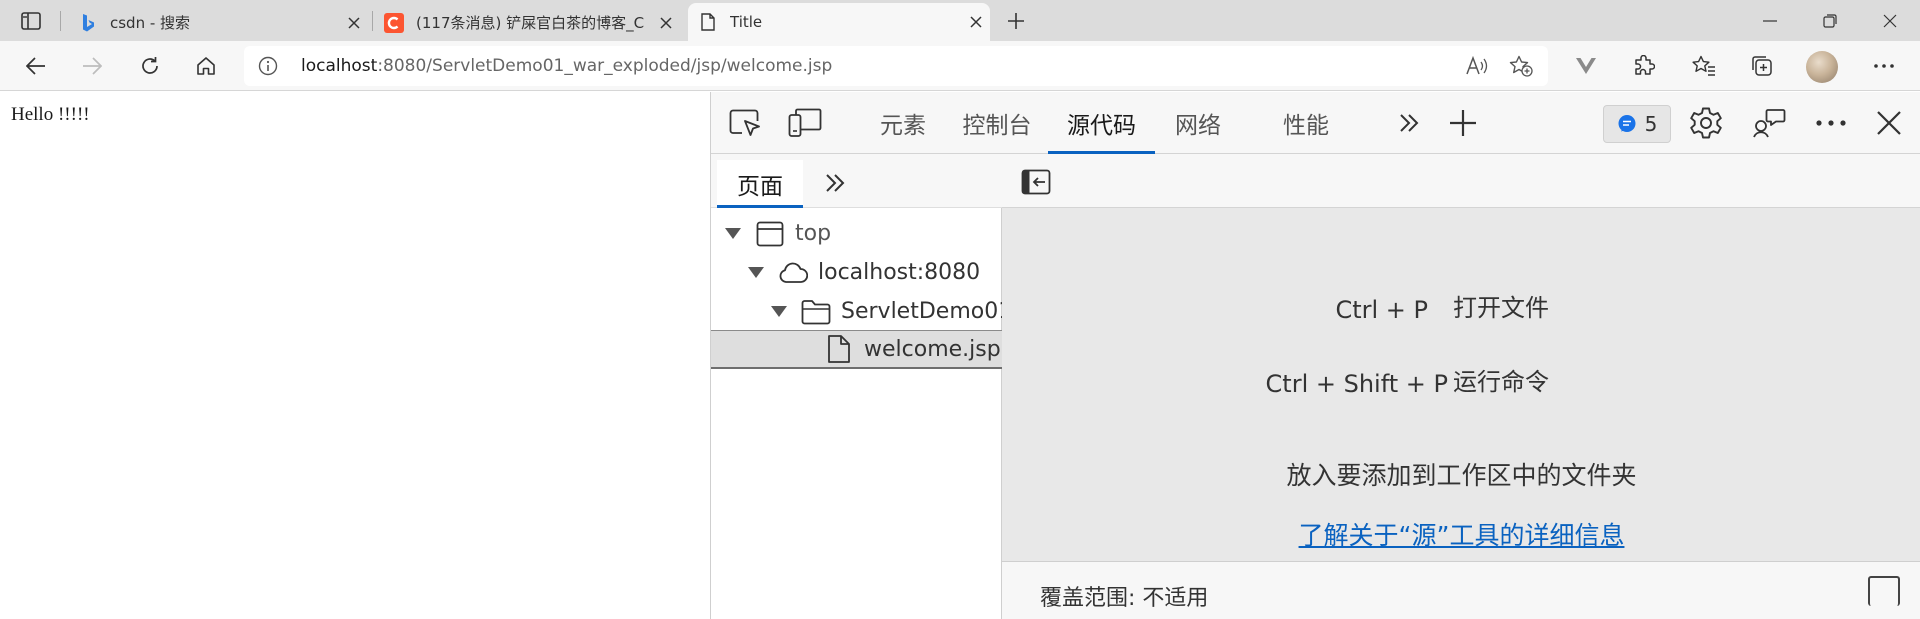 This screenshot has width=1920, height=619. I want to click on shortcut-keys: Ctrl + P, so click(1381, 310).